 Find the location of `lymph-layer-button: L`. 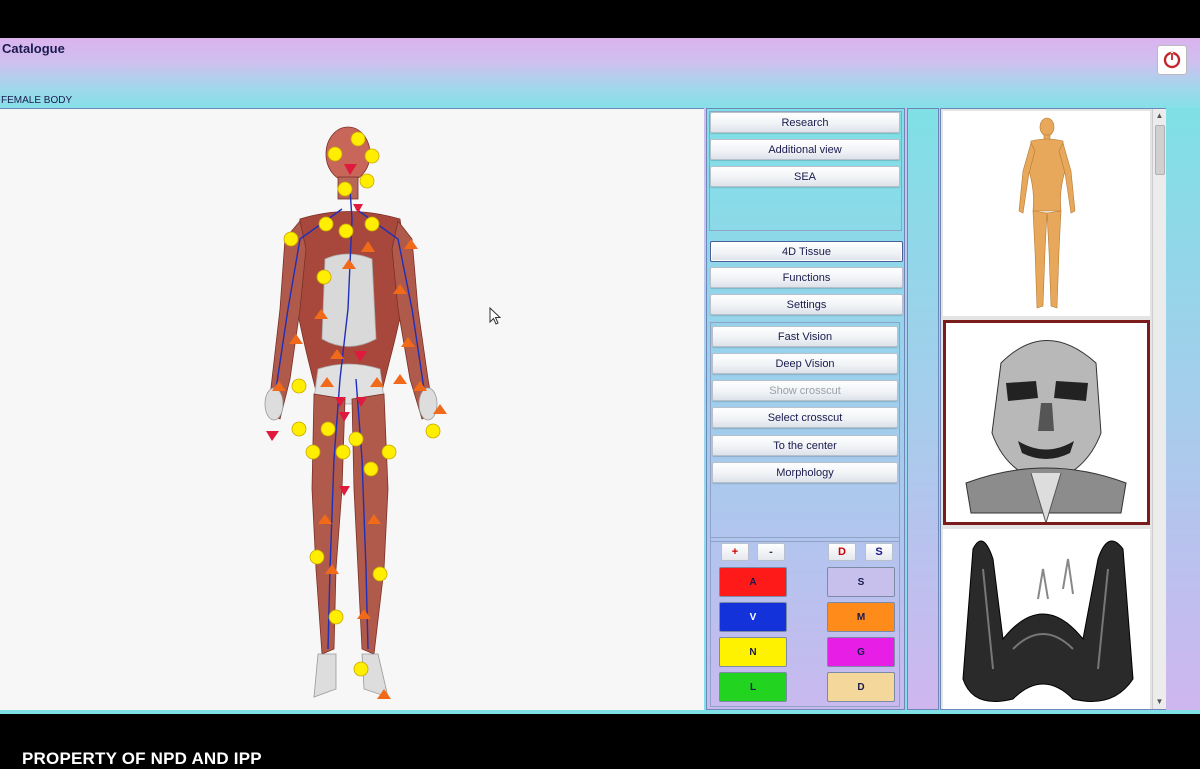

lymph-layer-button: L is located at coordinates (753, 687).